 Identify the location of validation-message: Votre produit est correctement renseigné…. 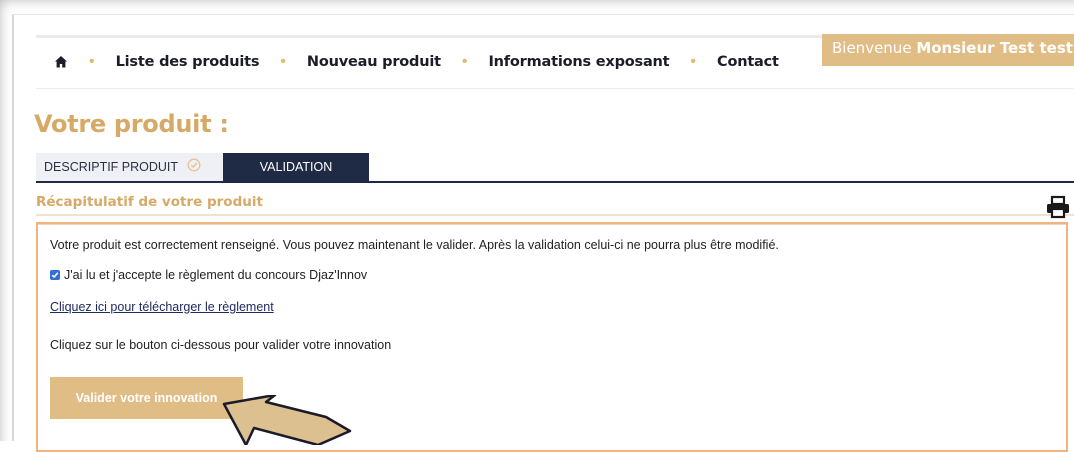
(414, 245).